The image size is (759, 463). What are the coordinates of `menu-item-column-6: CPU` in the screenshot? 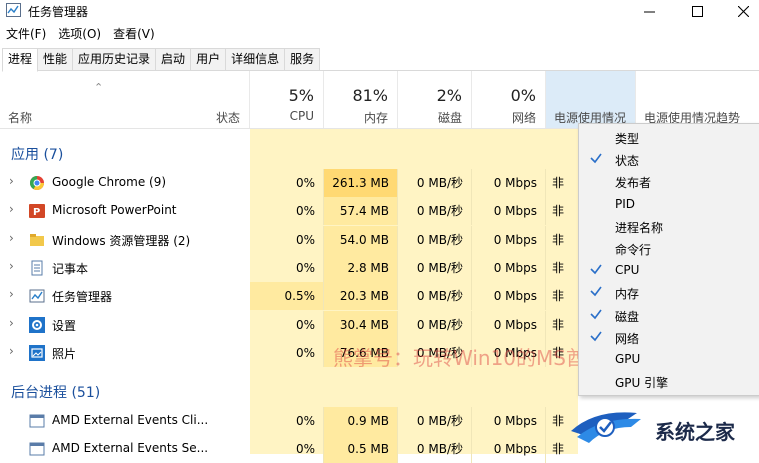 It's located at (669, 270).